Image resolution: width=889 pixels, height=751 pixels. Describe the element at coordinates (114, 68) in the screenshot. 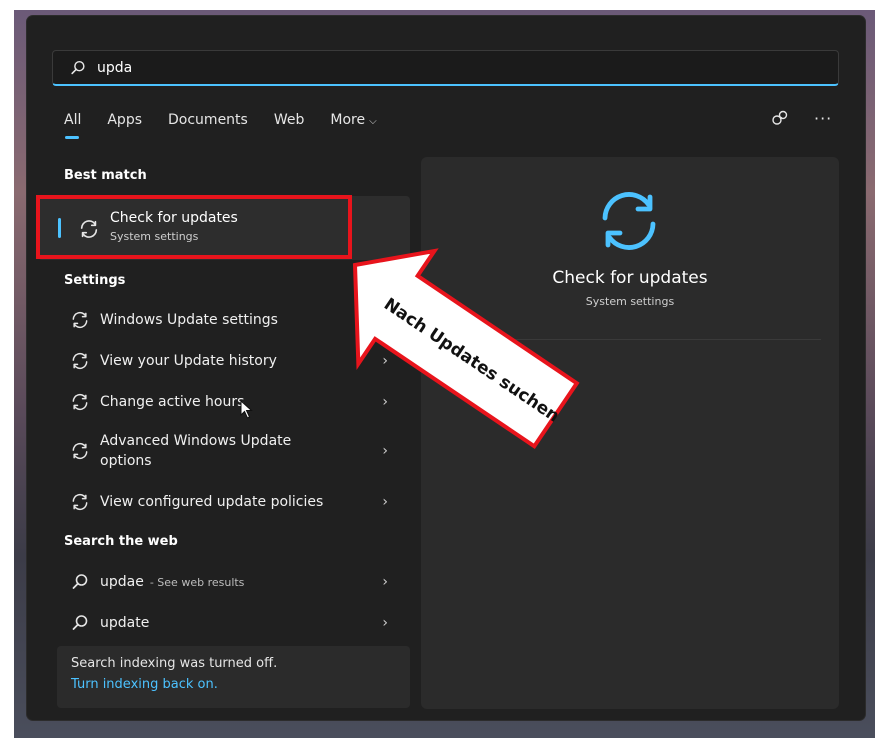

I see `search-query: upda` at that location.